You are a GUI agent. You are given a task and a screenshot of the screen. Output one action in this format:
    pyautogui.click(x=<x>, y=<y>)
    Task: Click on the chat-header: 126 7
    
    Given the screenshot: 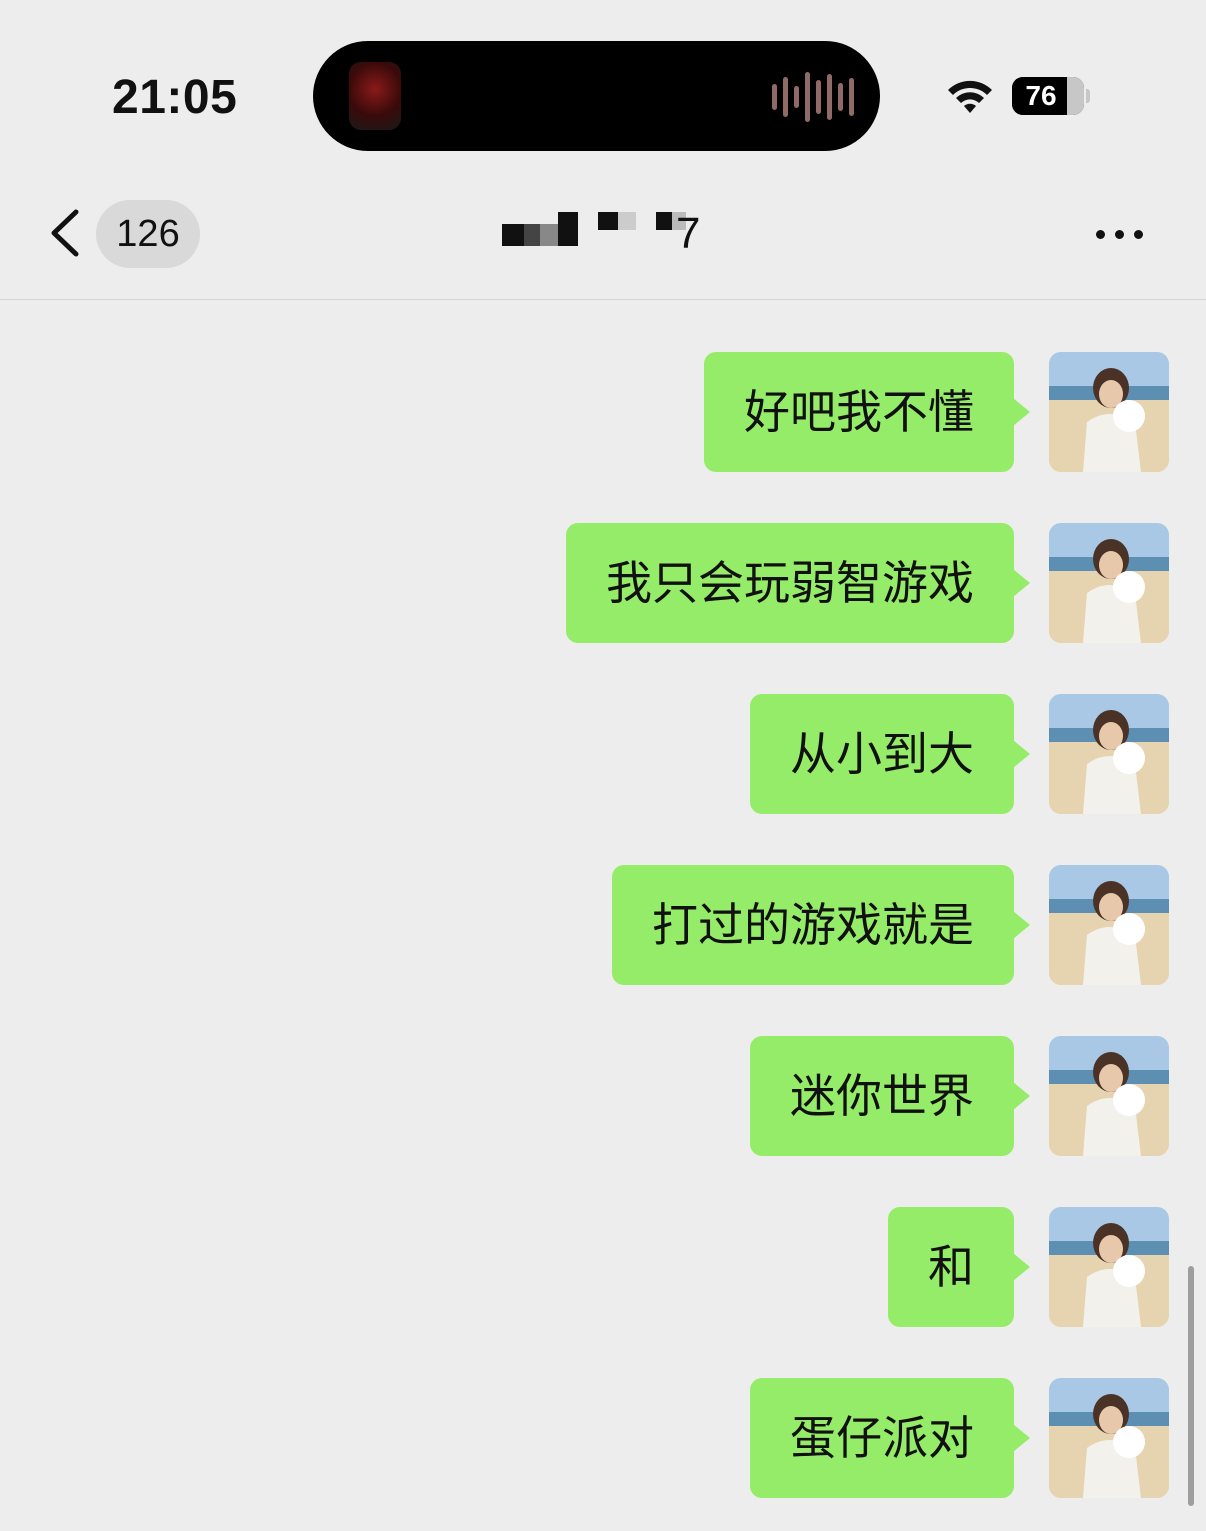 What is the action you would take?
    pyautogui.click(x=603, y=240)
    